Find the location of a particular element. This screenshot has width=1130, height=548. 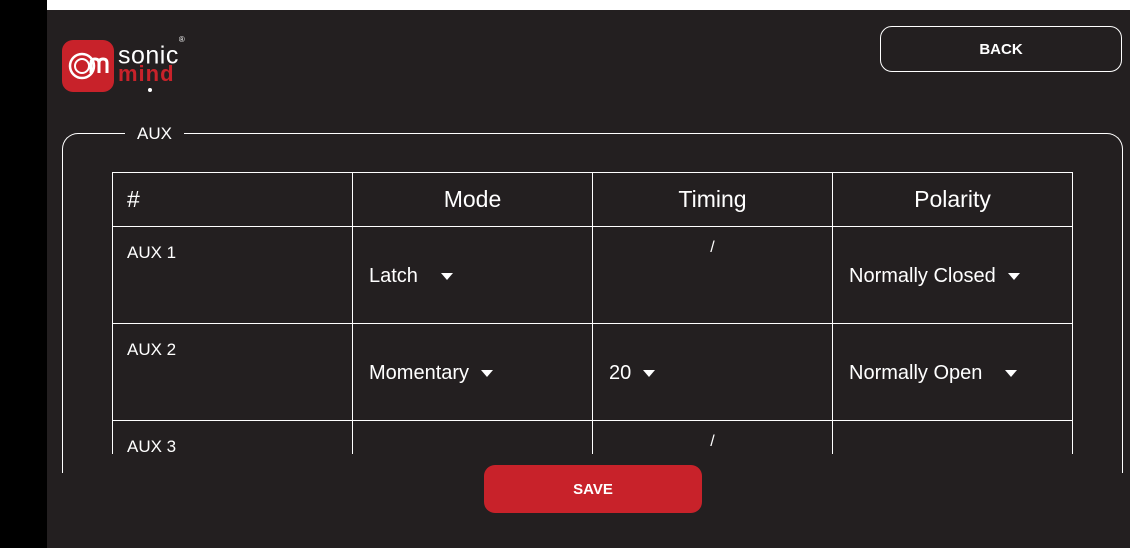

column-header-number: # is located at coordinates (232, 199).